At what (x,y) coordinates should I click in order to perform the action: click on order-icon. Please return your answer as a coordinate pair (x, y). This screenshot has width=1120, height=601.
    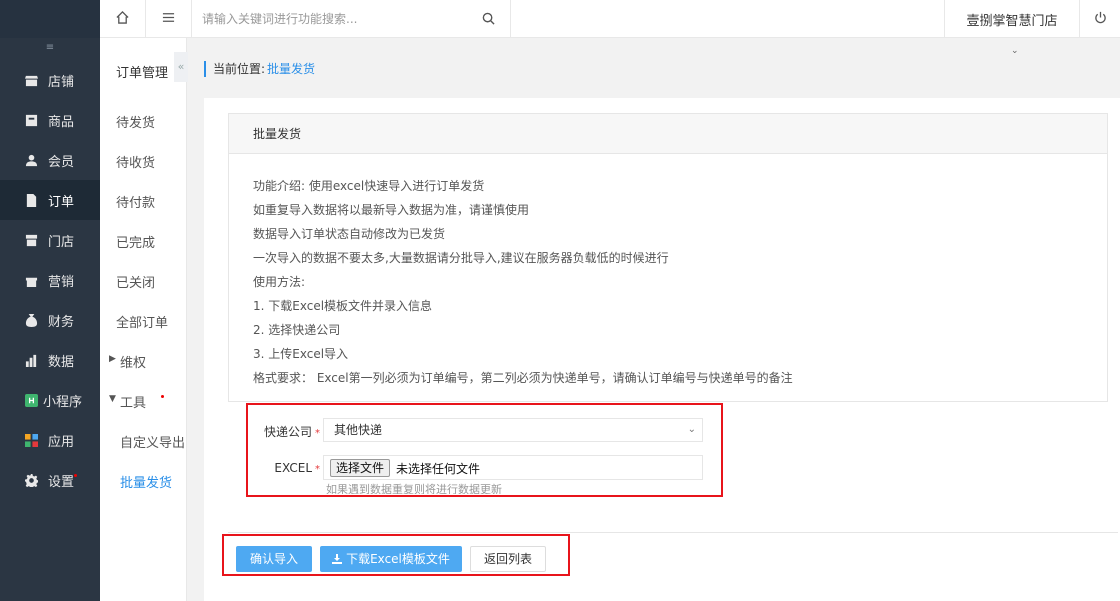
    Looking at the image, I should click on (31, 200).